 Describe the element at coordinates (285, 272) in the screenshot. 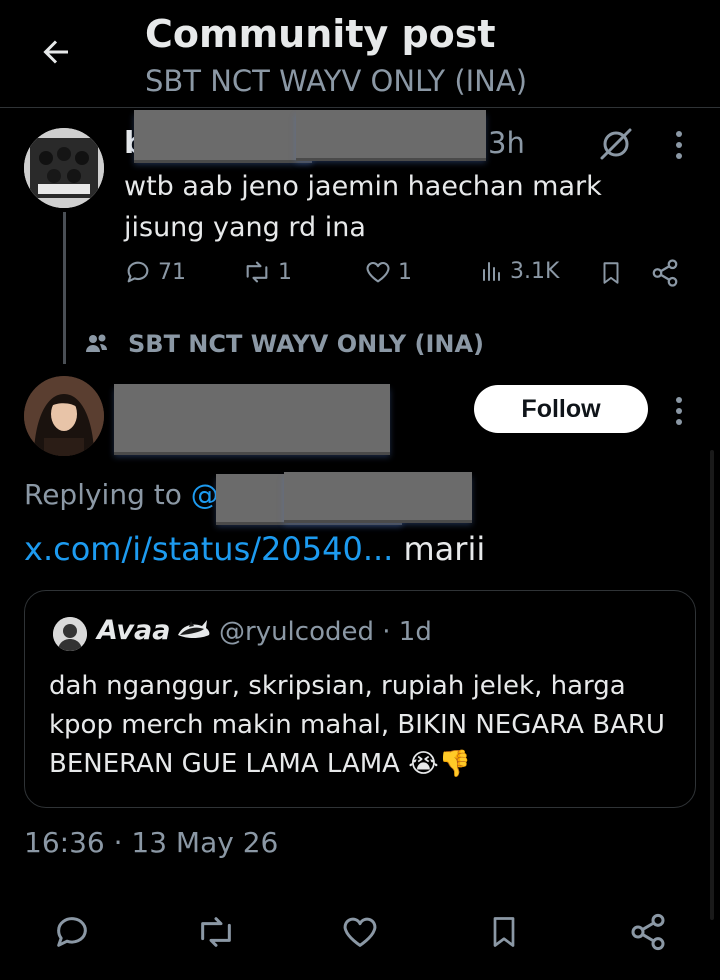

I see `repost-count: 1` at that location.